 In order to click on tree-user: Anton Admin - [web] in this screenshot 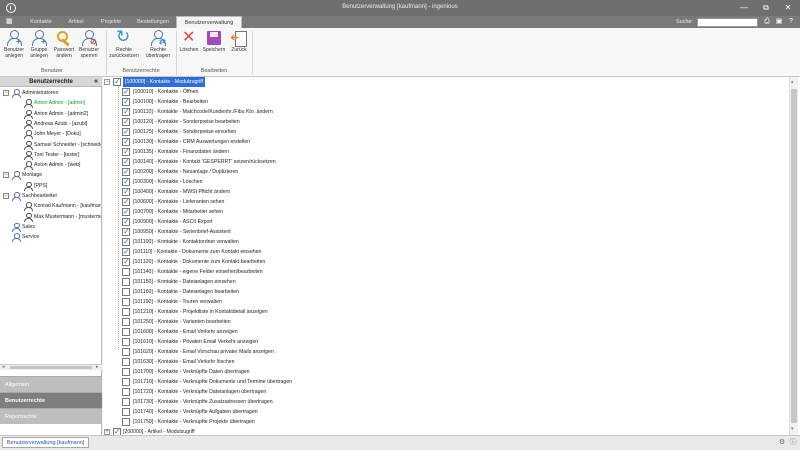, I will do `click(50, 165)`.